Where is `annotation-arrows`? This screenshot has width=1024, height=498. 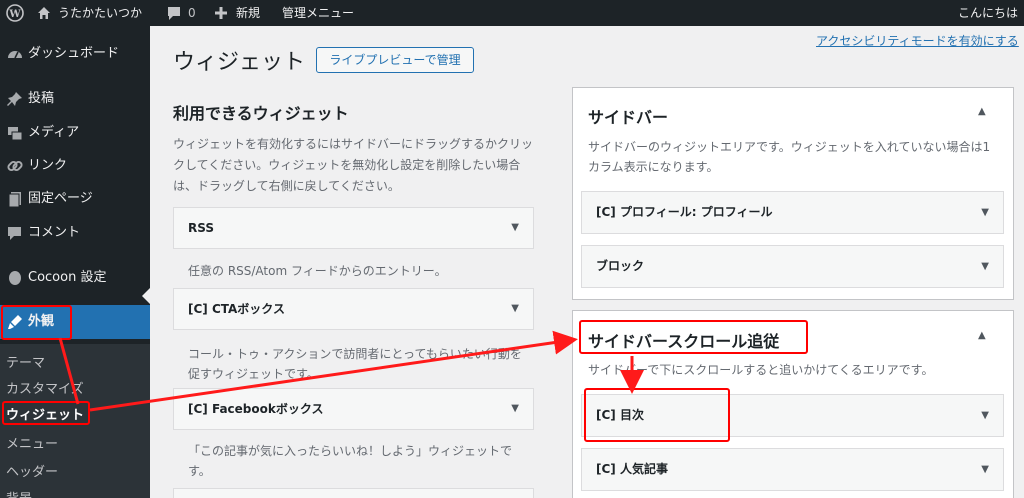 annotation-arrows is located at coordinates (351, 371).